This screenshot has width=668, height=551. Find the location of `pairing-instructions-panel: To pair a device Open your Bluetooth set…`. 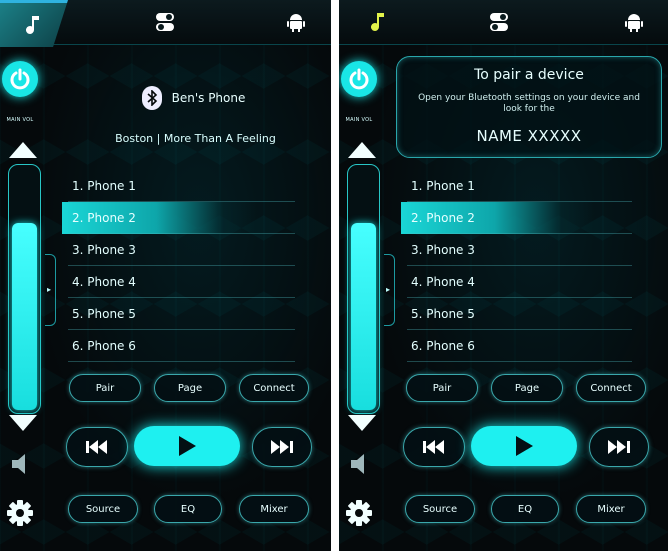

pairing-instructions-panel: To pair a device Open your Bluetooth set… is located at coordinates (529, 107).